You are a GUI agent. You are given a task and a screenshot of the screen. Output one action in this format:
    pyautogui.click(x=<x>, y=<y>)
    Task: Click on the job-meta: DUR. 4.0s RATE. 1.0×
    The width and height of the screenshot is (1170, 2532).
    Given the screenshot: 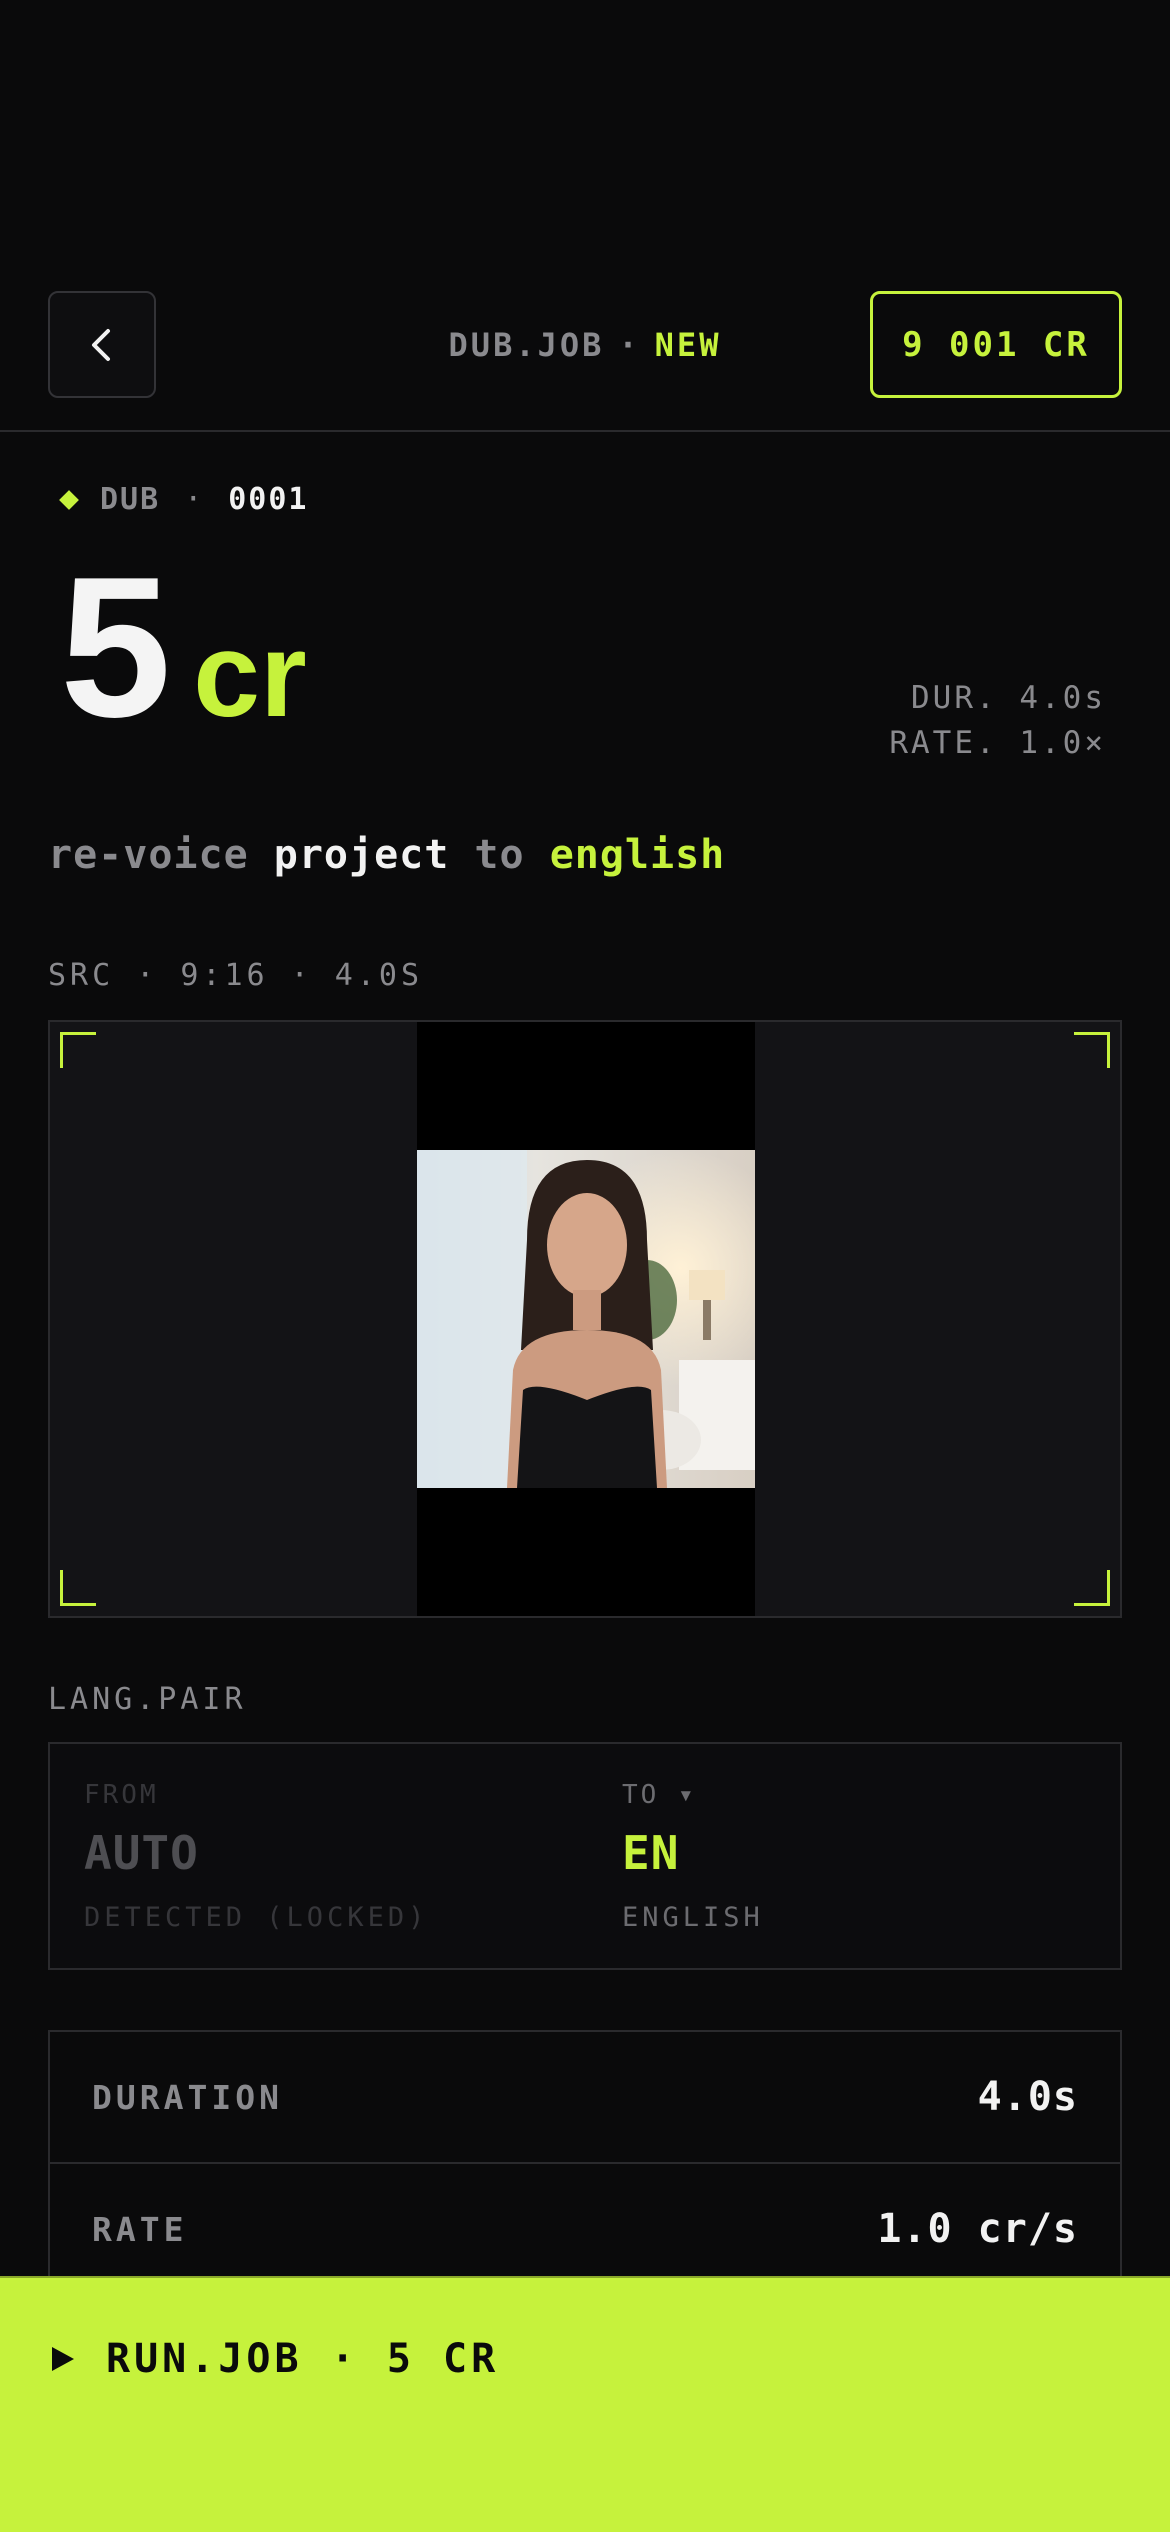 What is the action you would take?
    pyautogui.click(x=997, y=721)
    